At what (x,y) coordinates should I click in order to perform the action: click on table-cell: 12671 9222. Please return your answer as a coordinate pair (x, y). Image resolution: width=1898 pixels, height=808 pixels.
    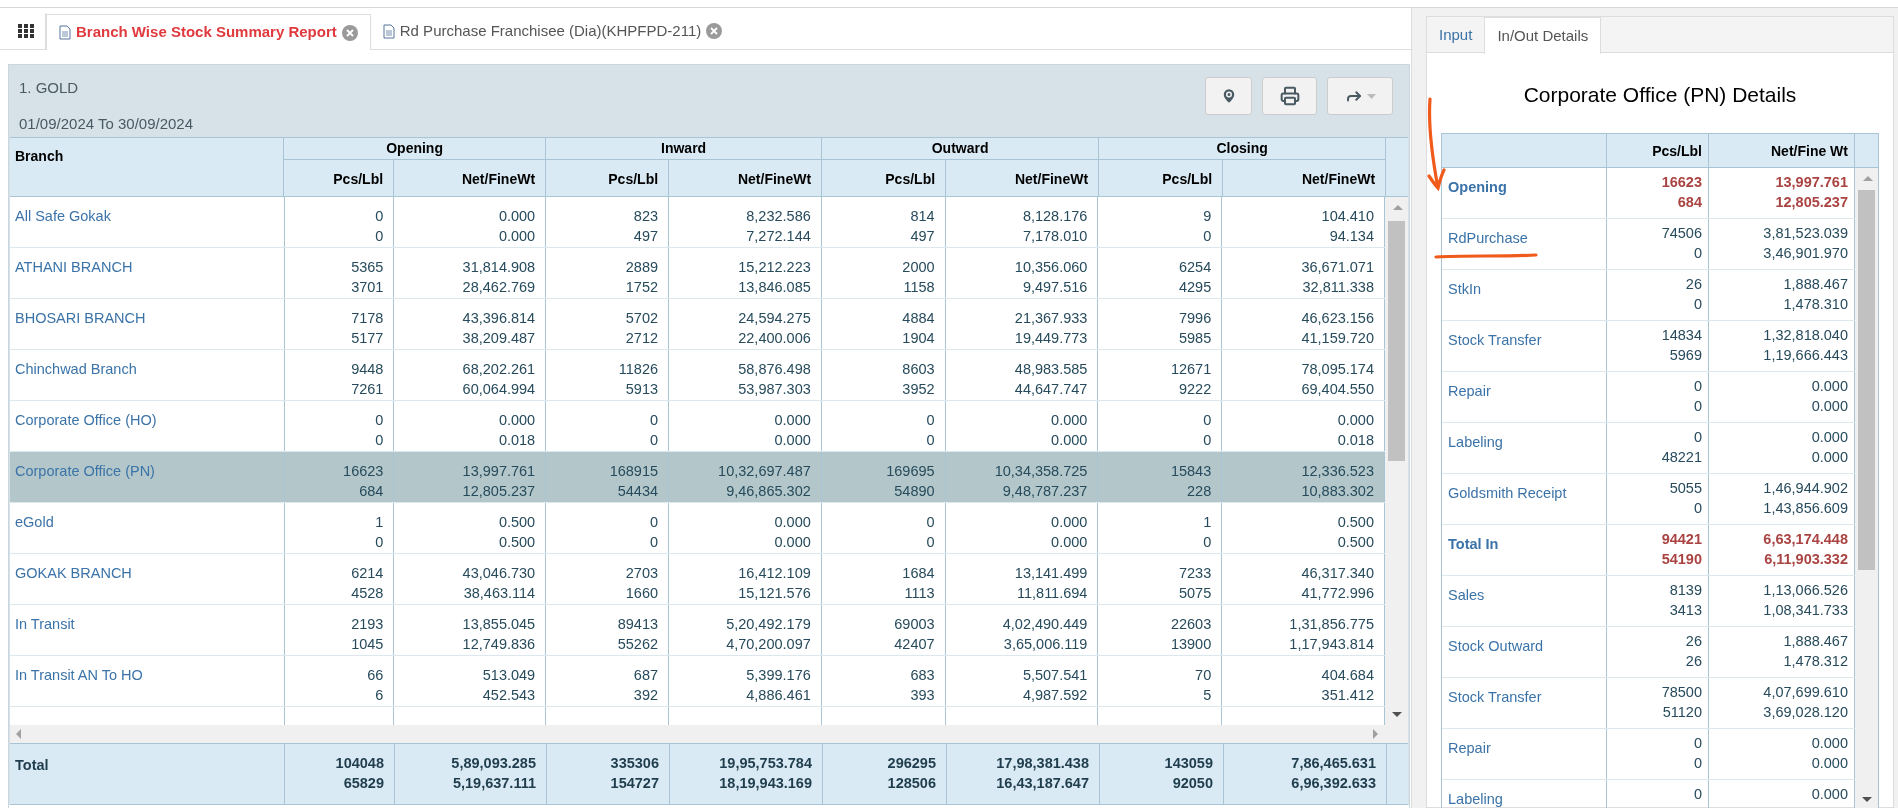
    Looking at the image, I should click on (1160, 375).